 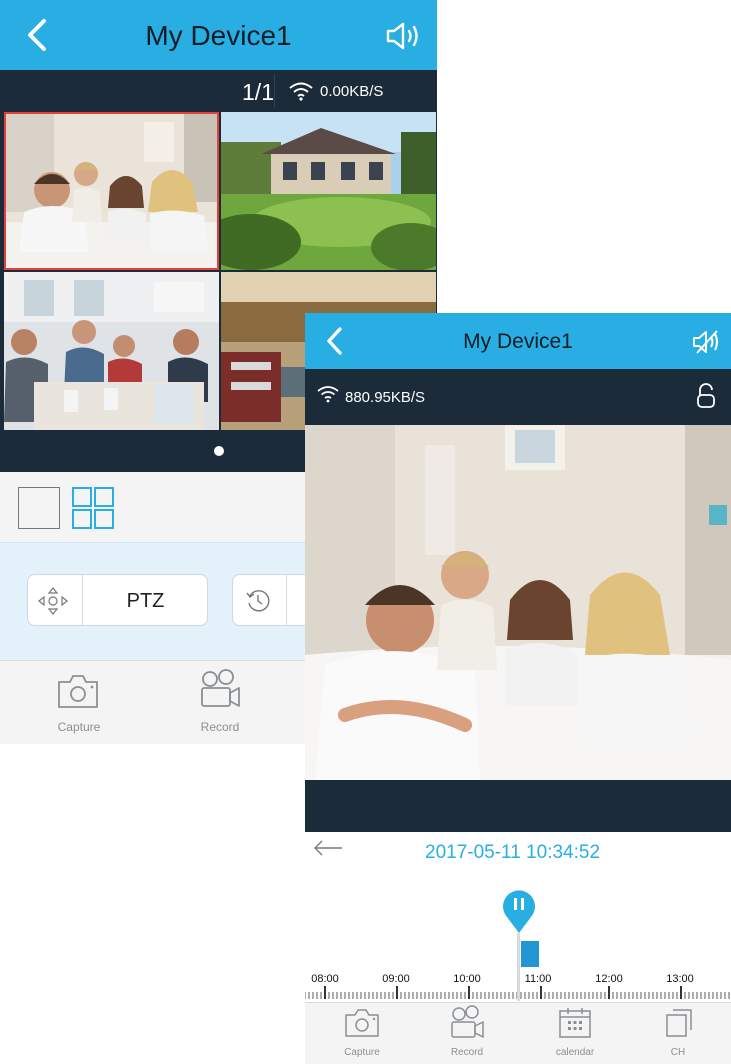 I want to click on back-left-arrow-icon, so click(x=328, y=848).